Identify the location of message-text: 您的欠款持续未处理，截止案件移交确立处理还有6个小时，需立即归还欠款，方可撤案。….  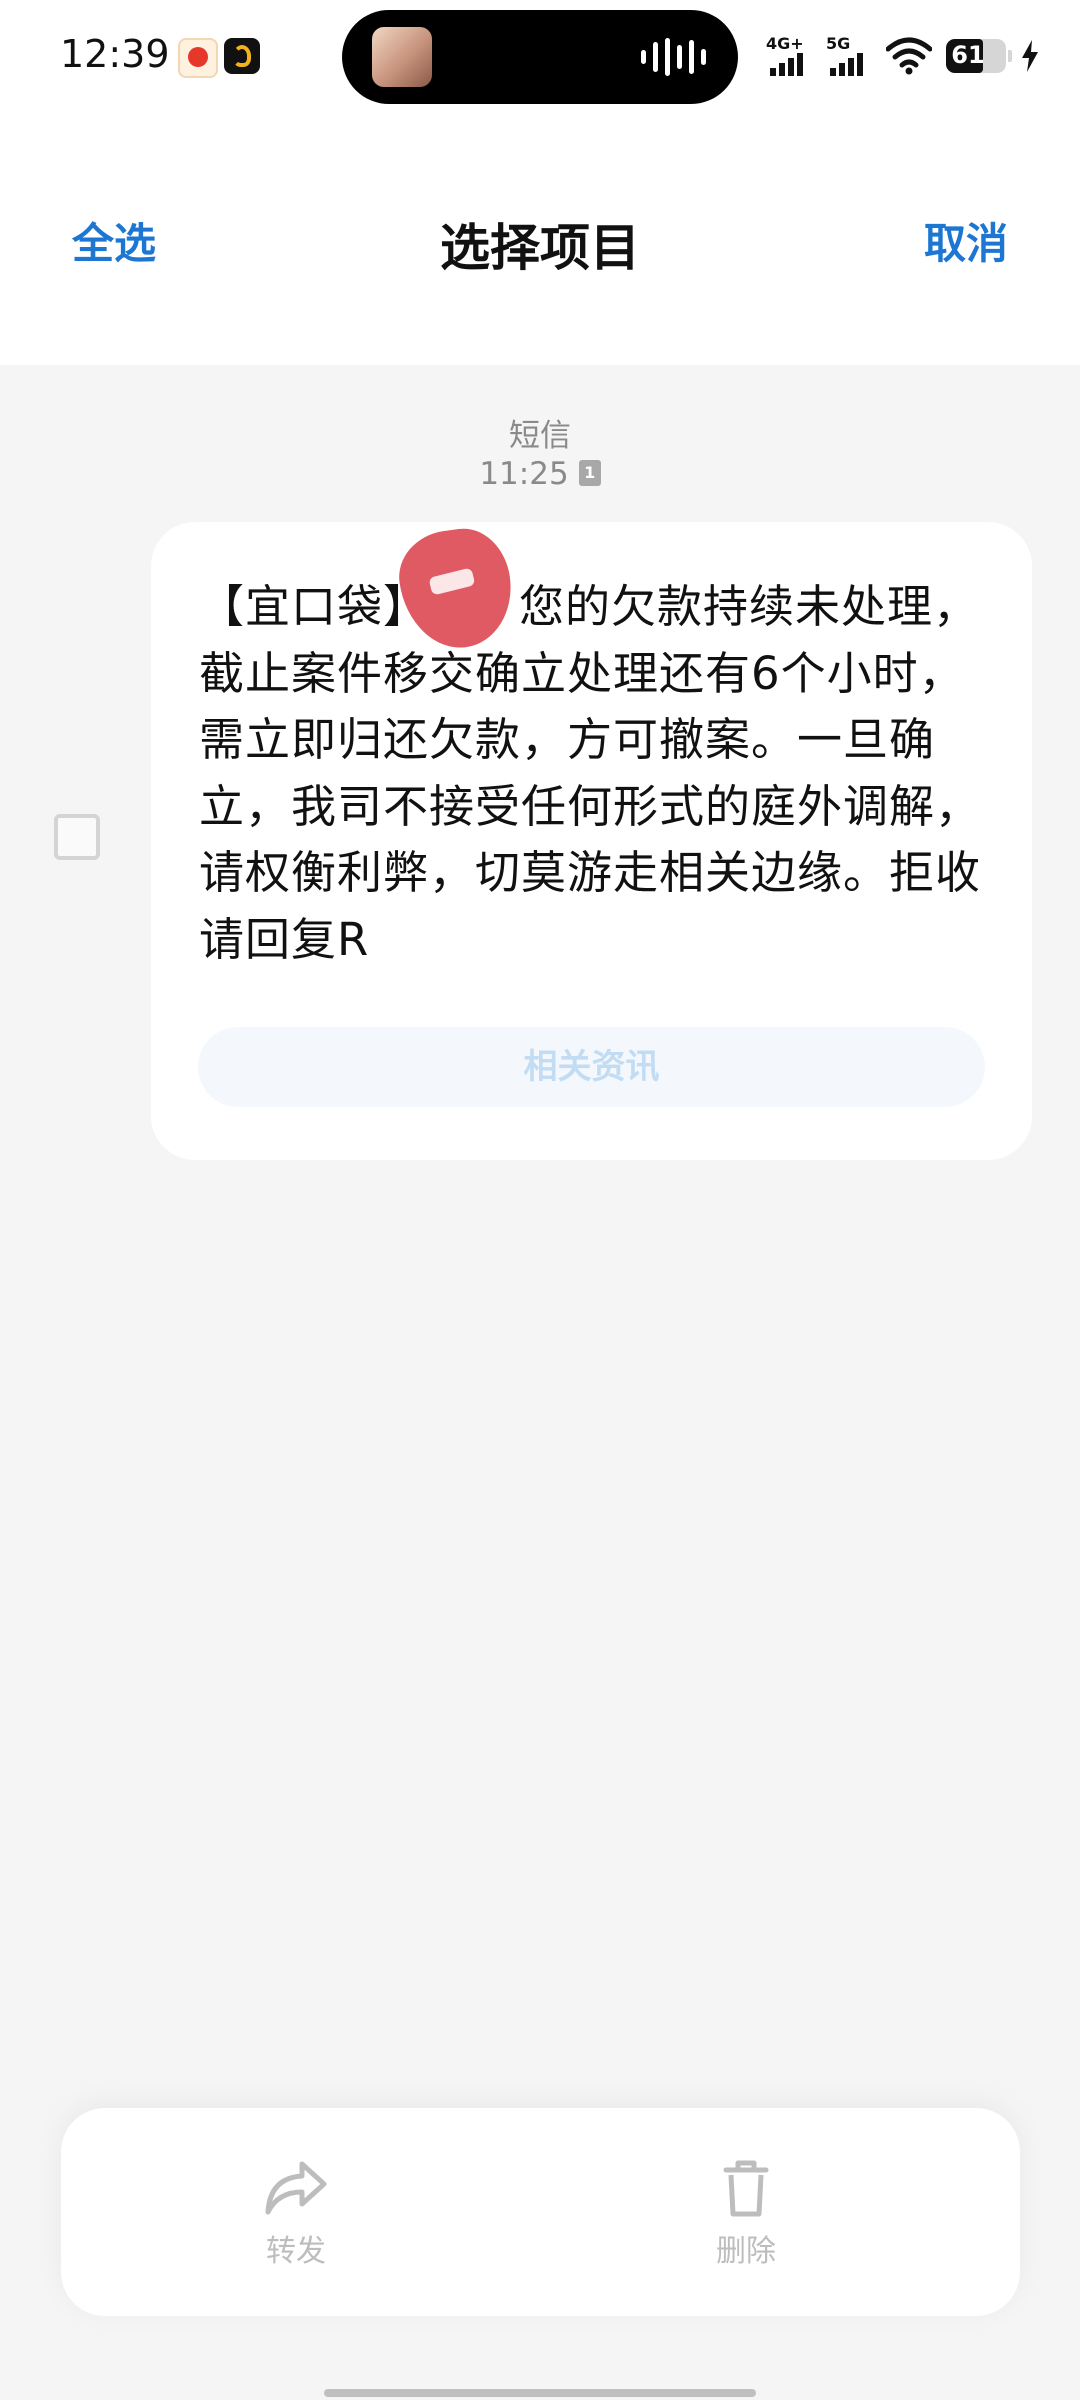
(590, 773).